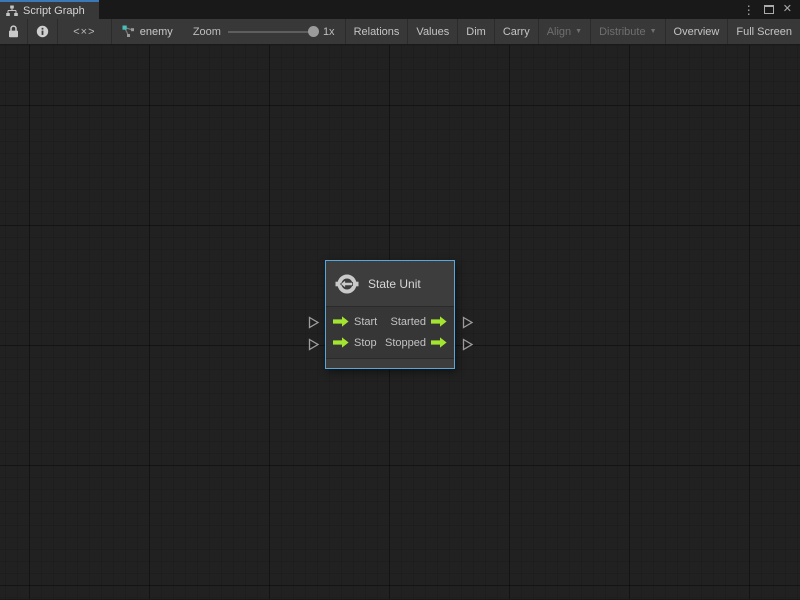 This screenshot has height=600, width=800. What do you see at coordinates (156, 31) in the screenshot?
I see `graph-name-label: enemy` at bounding box center [156, 31].